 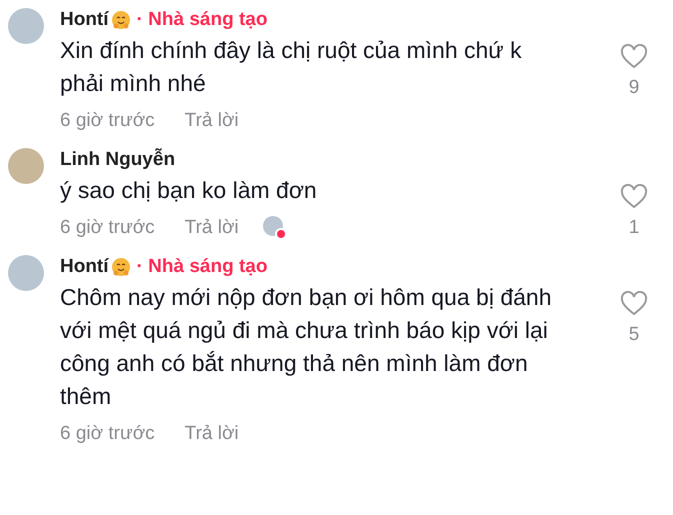 I want to click on like-count: 9, so click(x=634, y=88).